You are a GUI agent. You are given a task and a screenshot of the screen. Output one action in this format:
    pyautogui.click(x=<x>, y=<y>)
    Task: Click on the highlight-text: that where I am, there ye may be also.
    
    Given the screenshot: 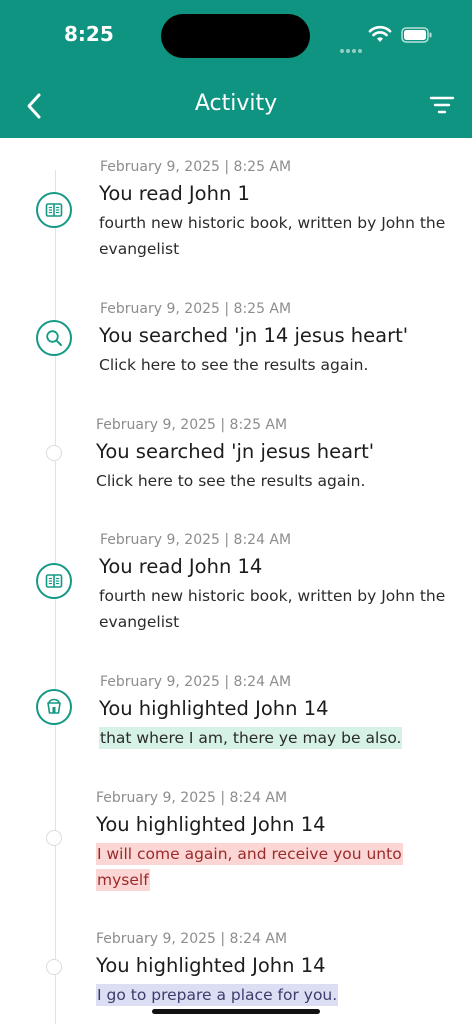 What is the action you would take?
    pyautogui.click(x=279, y=738)
    